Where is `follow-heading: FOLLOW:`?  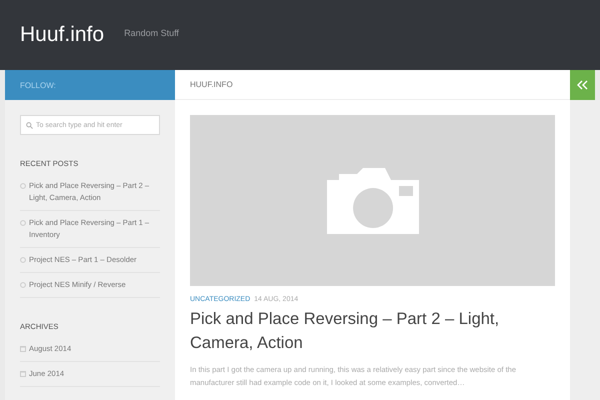 follow-heading: FOLLOW: is located at coordinates (90, 85).